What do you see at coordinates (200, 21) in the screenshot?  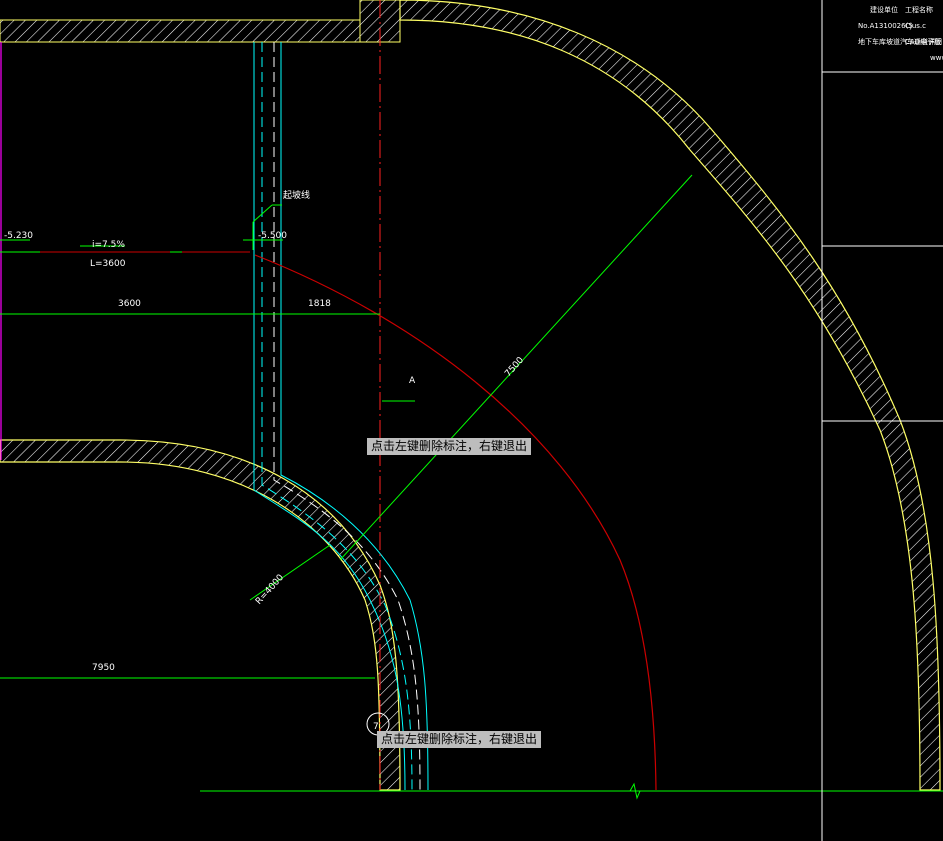 I see `top-wall` at bounding box center [200, 21].